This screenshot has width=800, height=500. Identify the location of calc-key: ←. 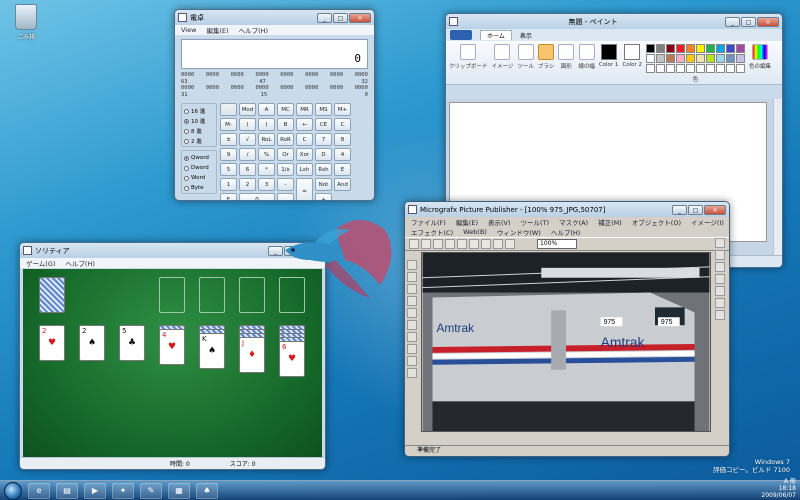
(304, 124).